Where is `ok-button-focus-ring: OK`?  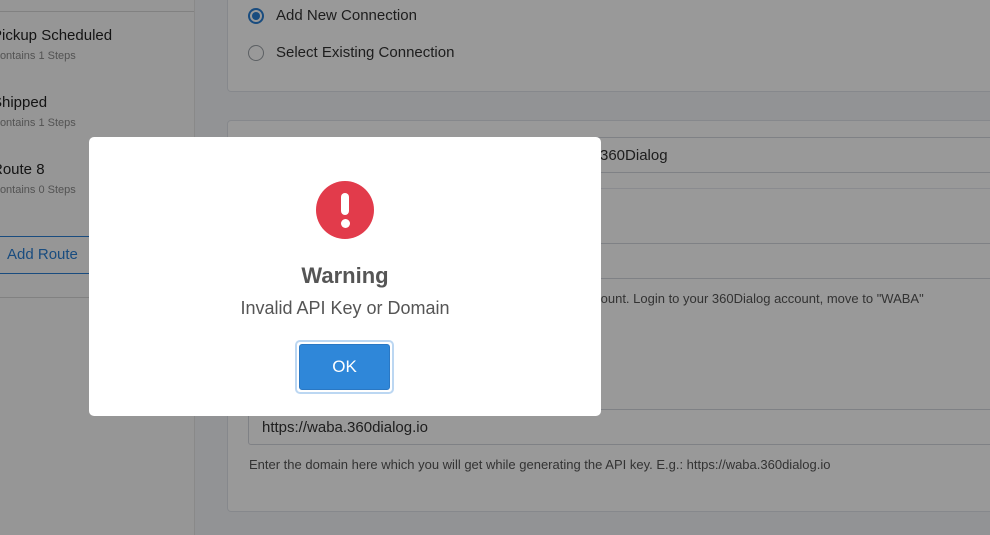
ok-button-focus-ring: OK is located at coordinates (344, 367).